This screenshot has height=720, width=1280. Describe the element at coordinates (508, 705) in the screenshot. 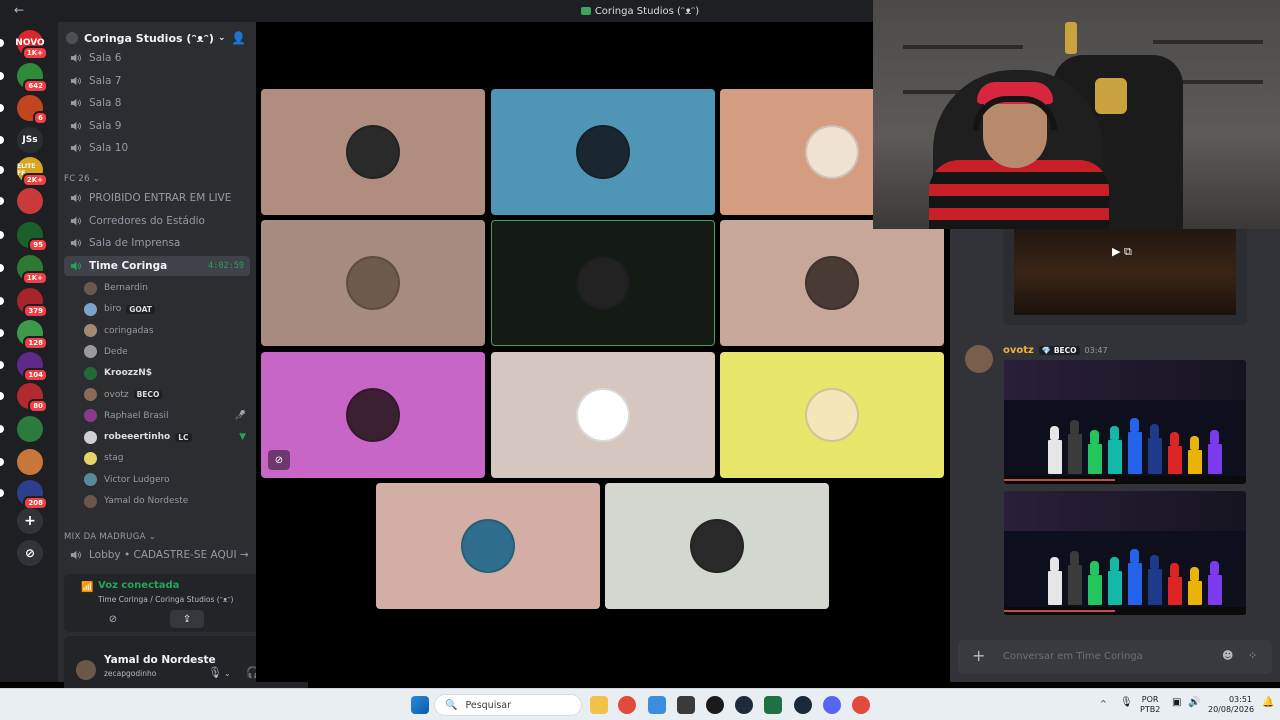

I see `taskbar-search: 🔍 Pesquisar` at that location.